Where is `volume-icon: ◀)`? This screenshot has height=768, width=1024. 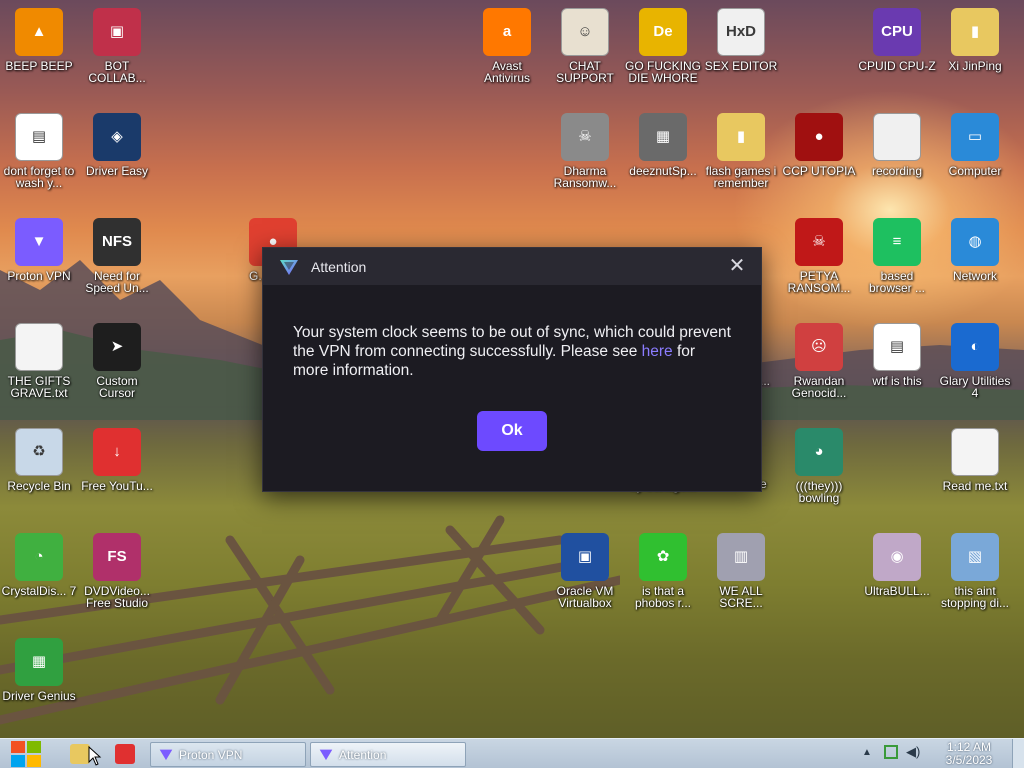
volume-icon: ◀) is located at coordinates (913, 752).